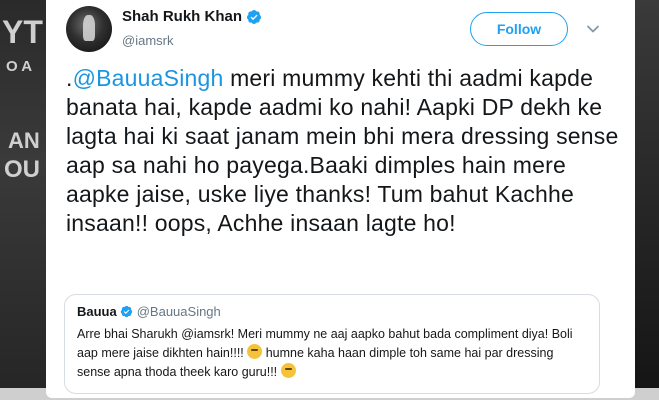 The height and width of the screenshot is (400, 659). Describe the element at coordinates (148, 78) in the screenshot. I see `mention-link: @BauuaSingh` at that location.